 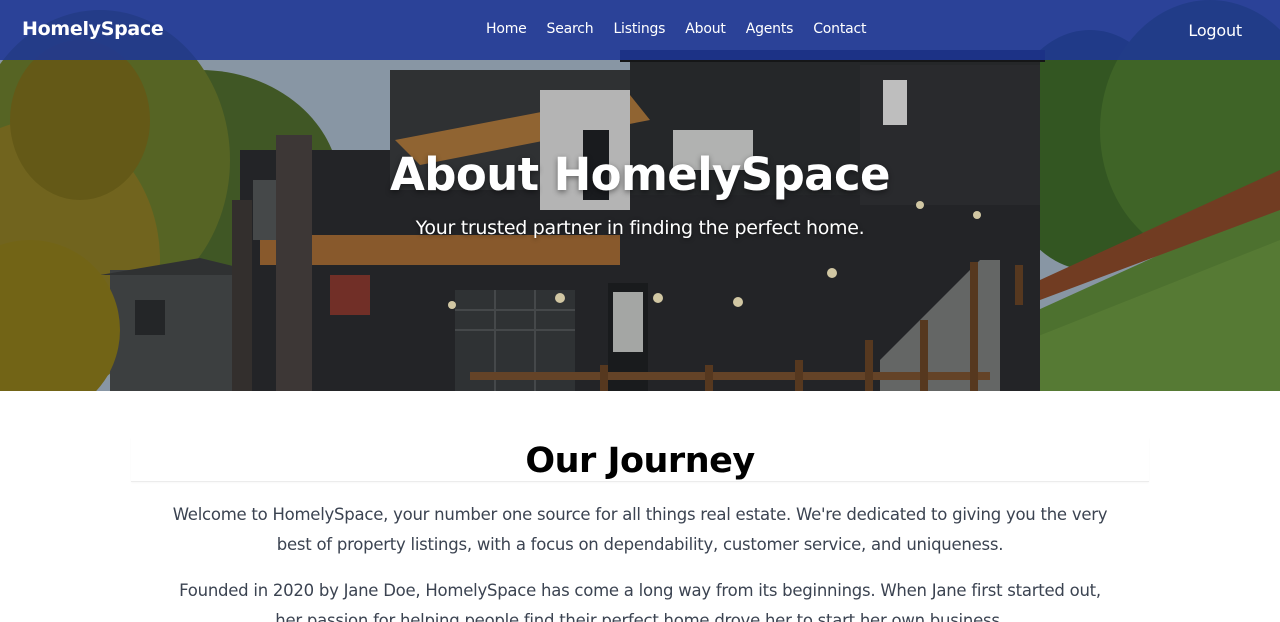 What do you see at coordinates (93, 29) in the screenshot?
I see `brand-logo-link: HomelySpace` at bounding box center [93, 29].